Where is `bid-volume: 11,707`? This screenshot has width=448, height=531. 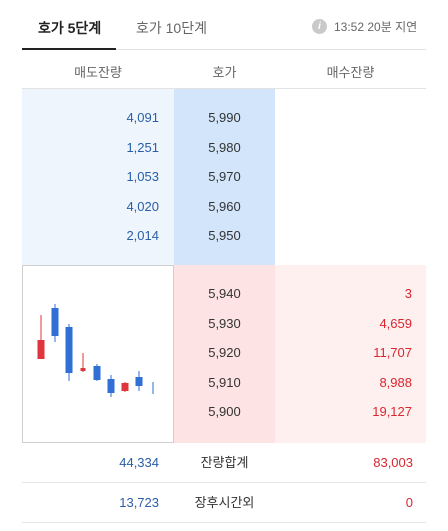 bid-volume: 11,707 is located at coordinates (392, 352).